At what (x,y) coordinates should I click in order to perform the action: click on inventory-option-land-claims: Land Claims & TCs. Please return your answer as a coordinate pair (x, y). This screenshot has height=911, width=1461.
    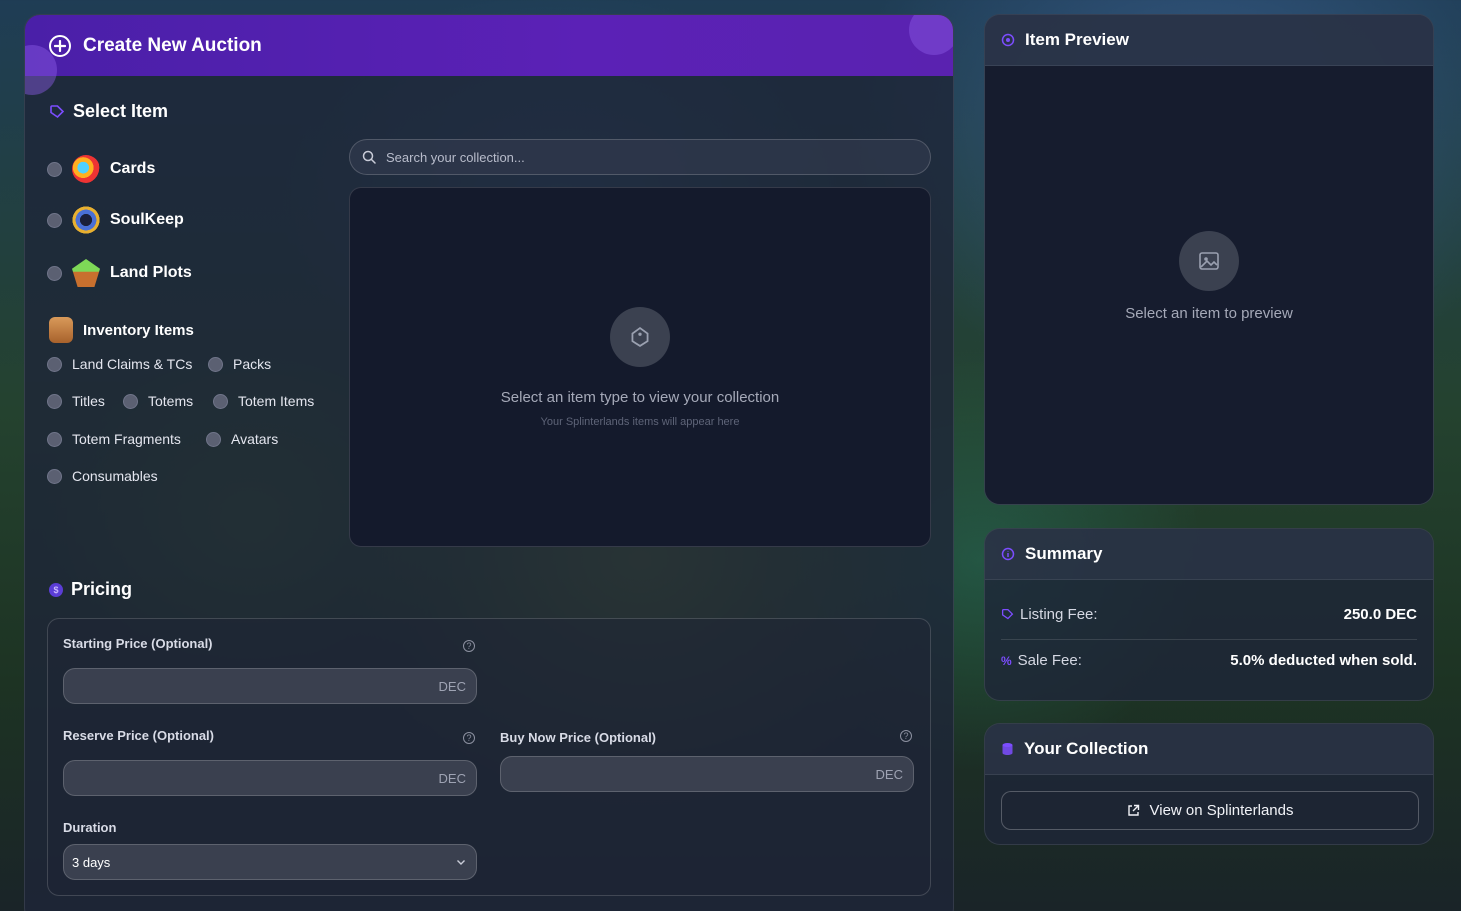
    Looking at the image, I should click on (119, 364).